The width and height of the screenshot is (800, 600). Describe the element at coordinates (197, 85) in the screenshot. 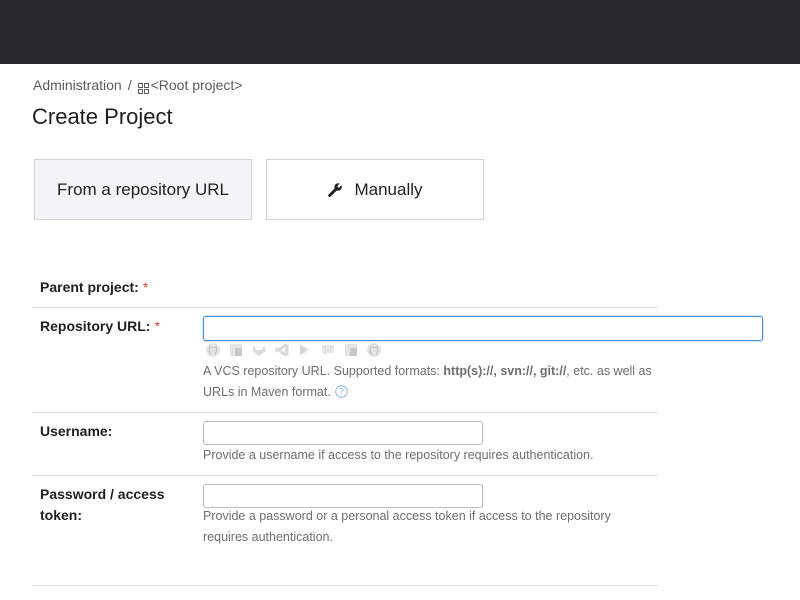

I see `breadcrumb-root-project-link: <Root project>` at that location.